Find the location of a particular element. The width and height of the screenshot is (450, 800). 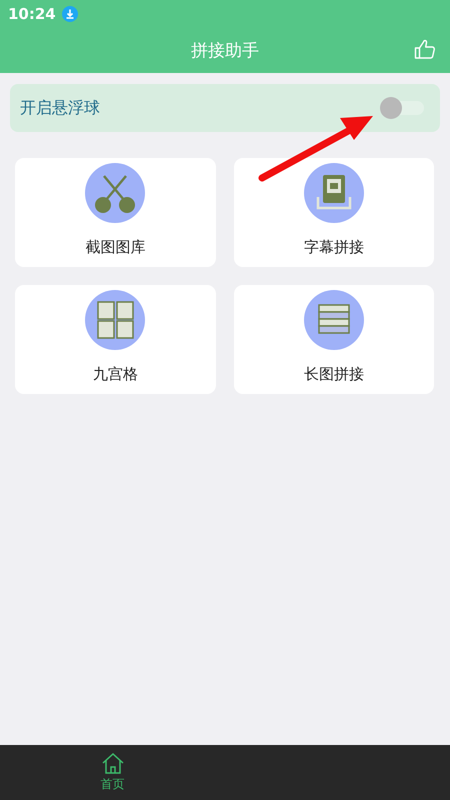

grid-icon is located at coordinates (115, 320).